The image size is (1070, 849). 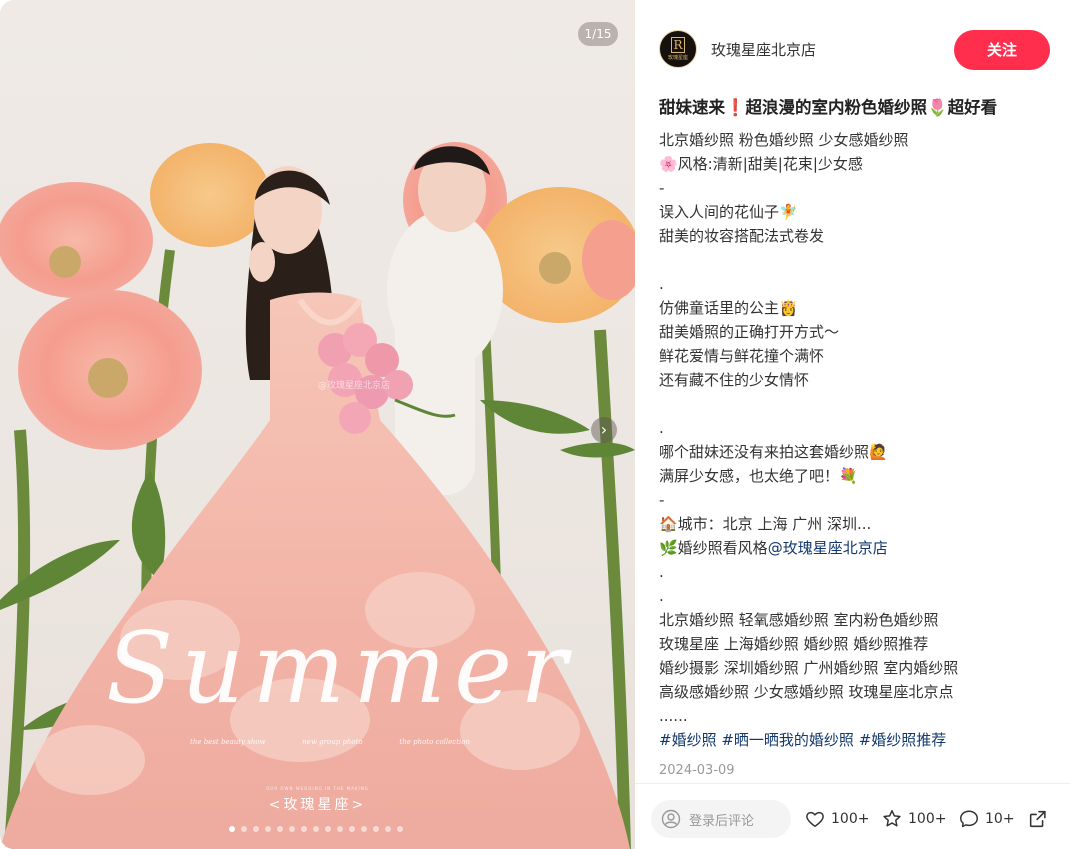 What do you see at coordinates (742, 356) in the screenshot?
I see `desc-line: 鲜花爱情与鲜花撞个满怀` at bounding box center [742, 356].